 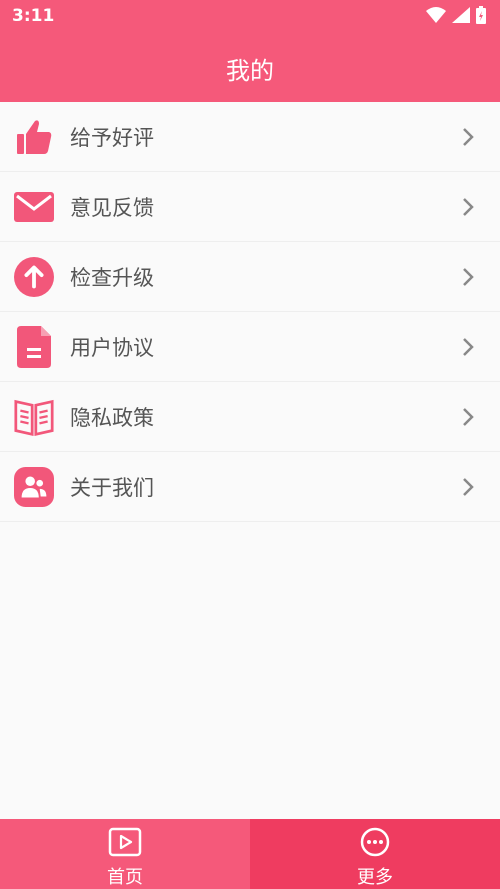 I want to click on upgrade-arrow-icon, so click(x=34, y=277).